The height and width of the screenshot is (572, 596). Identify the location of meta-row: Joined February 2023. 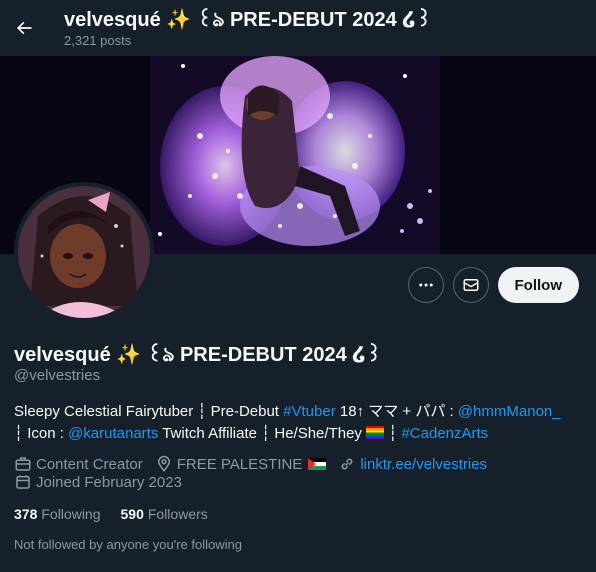
(256, 482).